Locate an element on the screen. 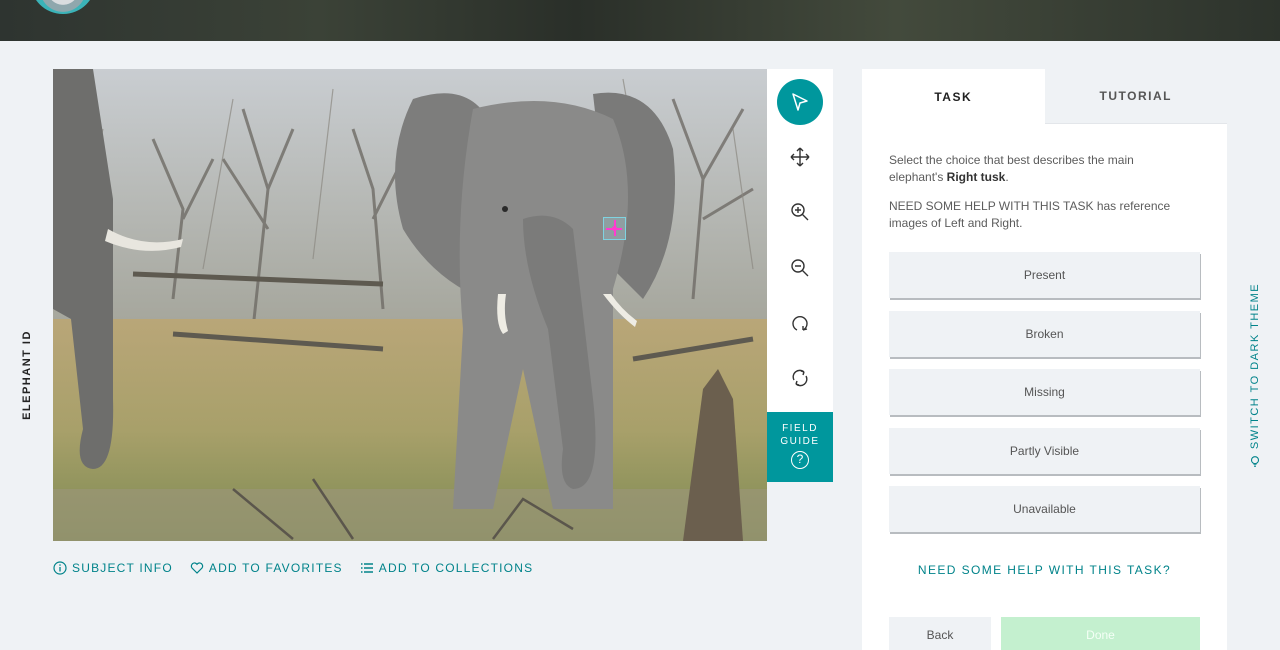 The height and width of the screenshot is (650, 1280). field-guide-button: FIELD GUIDE ? is located at coordinates (800, 447).